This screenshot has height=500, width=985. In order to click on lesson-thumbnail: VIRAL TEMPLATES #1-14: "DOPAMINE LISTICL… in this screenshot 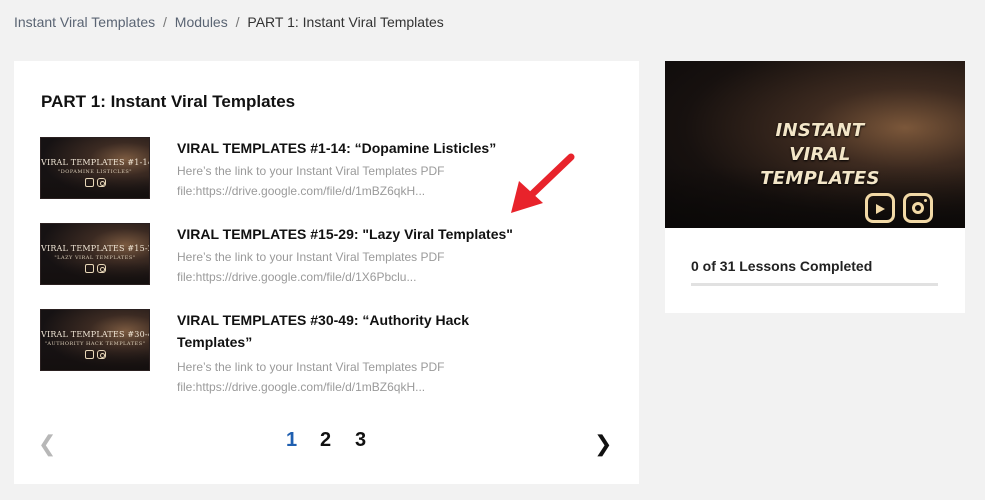, I will do `click(95, 168)`.